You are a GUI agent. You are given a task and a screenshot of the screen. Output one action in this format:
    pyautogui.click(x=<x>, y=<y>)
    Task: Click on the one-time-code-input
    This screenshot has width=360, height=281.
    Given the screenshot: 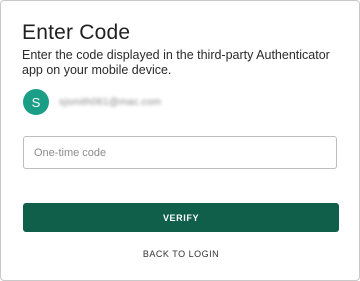 What is the action you would take?
    pyautogui.click(x=180, y=152)
    